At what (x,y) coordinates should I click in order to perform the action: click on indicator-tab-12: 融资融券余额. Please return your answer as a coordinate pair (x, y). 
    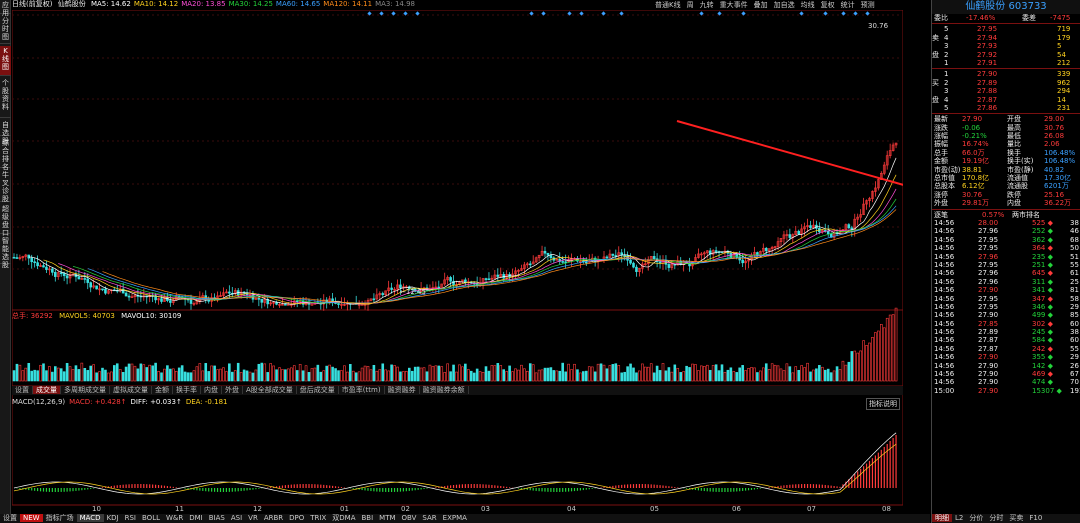
    Looking at the image, I should click on (444, 390).